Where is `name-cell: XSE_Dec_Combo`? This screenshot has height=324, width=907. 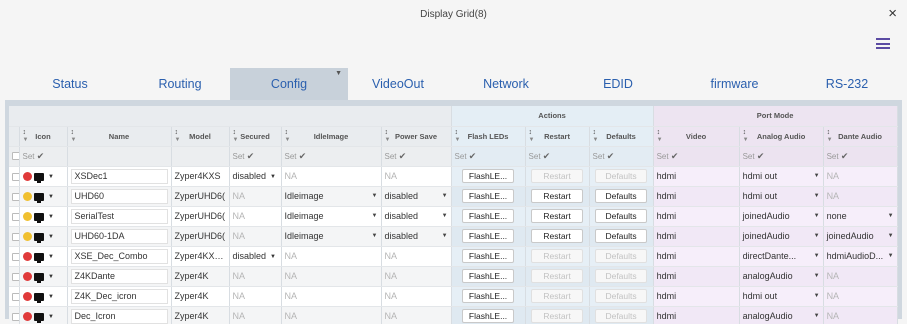 name-cell: XSE_Dec_Combo is located at coordinates (119, 256).